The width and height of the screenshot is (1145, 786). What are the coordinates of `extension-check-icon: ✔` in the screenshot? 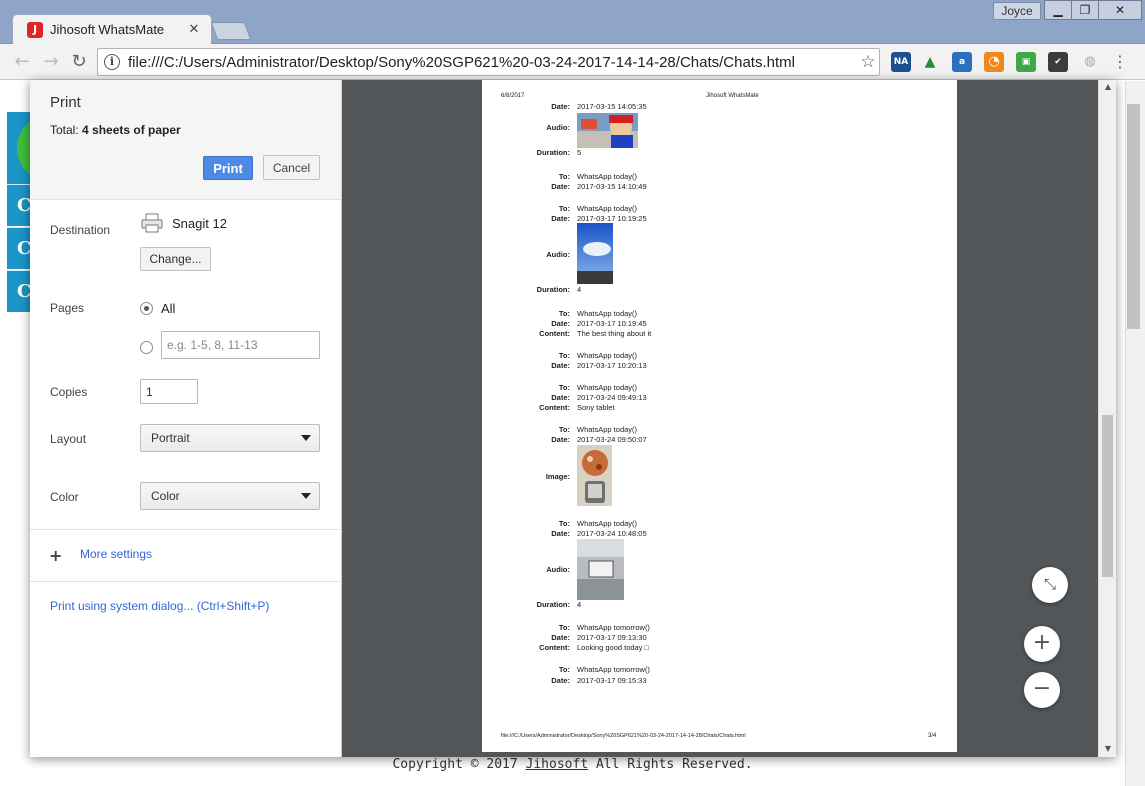 It's located at (1058, 62).